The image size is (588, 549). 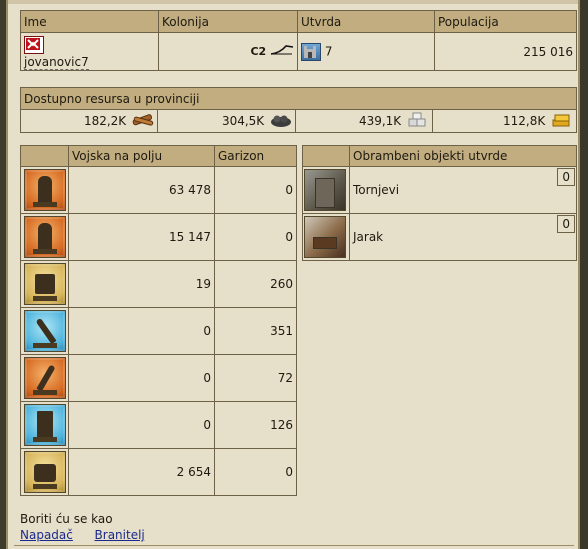 What do you see at coordinates (418, 121) in the screenshot?
I see `stone-icon` at bounding box center [418, 121].